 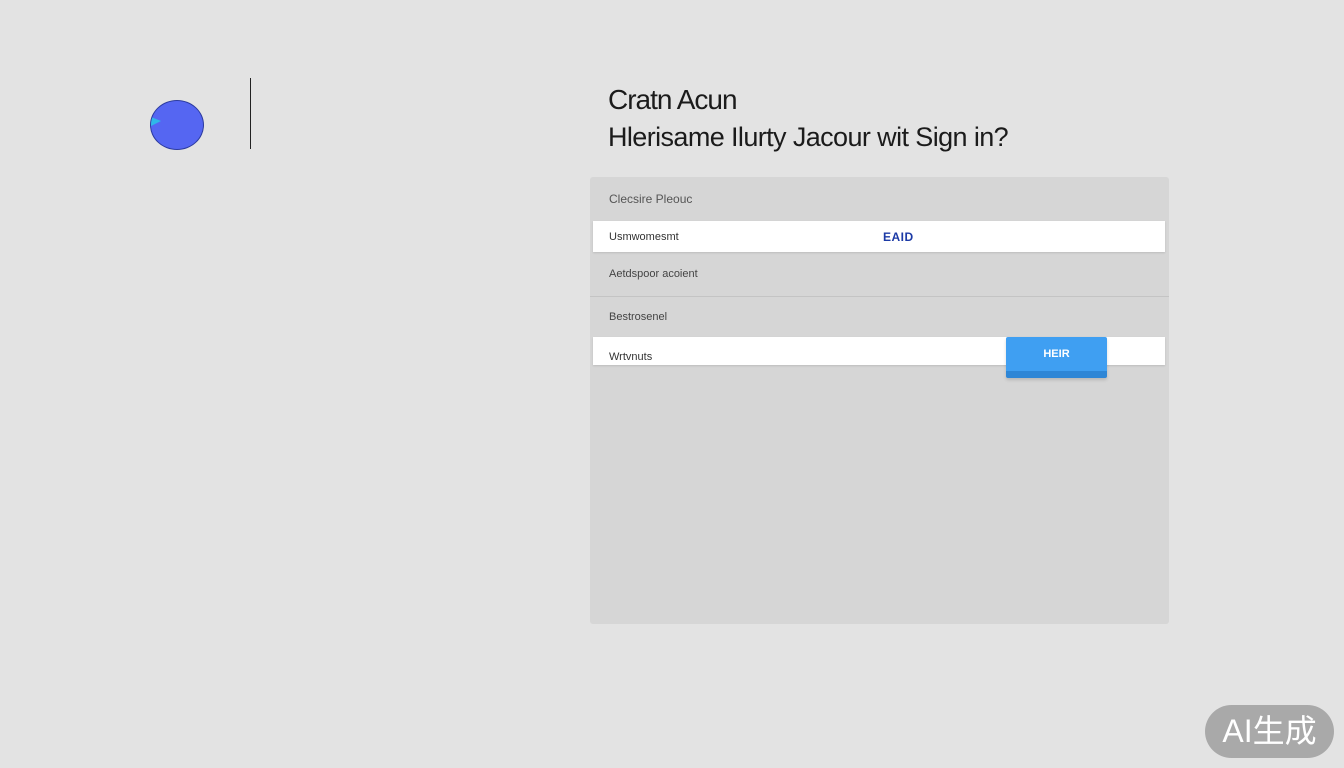 What do you see at coordinates (250, 113) in the screenshot?
I see `logo-divider` at bounding box center [250, 113].